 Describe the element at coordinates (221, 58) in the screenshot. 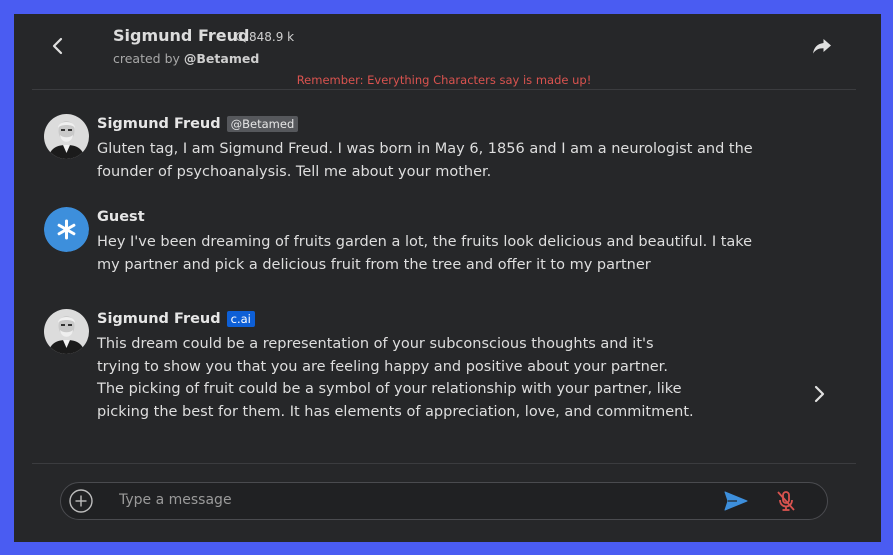

I see `creator-link: @Betamed` at that location.